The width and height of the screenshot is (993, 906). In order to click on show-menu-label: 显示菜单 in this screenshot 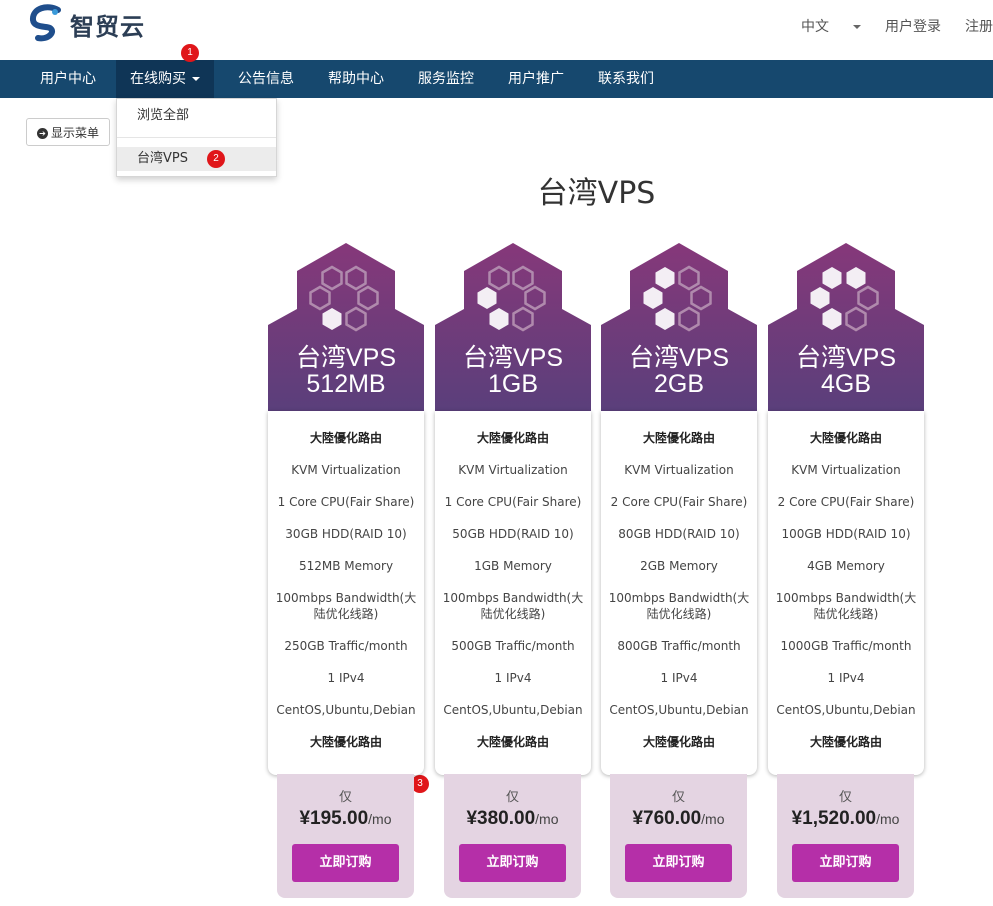, I will do `click(74, 133)`.